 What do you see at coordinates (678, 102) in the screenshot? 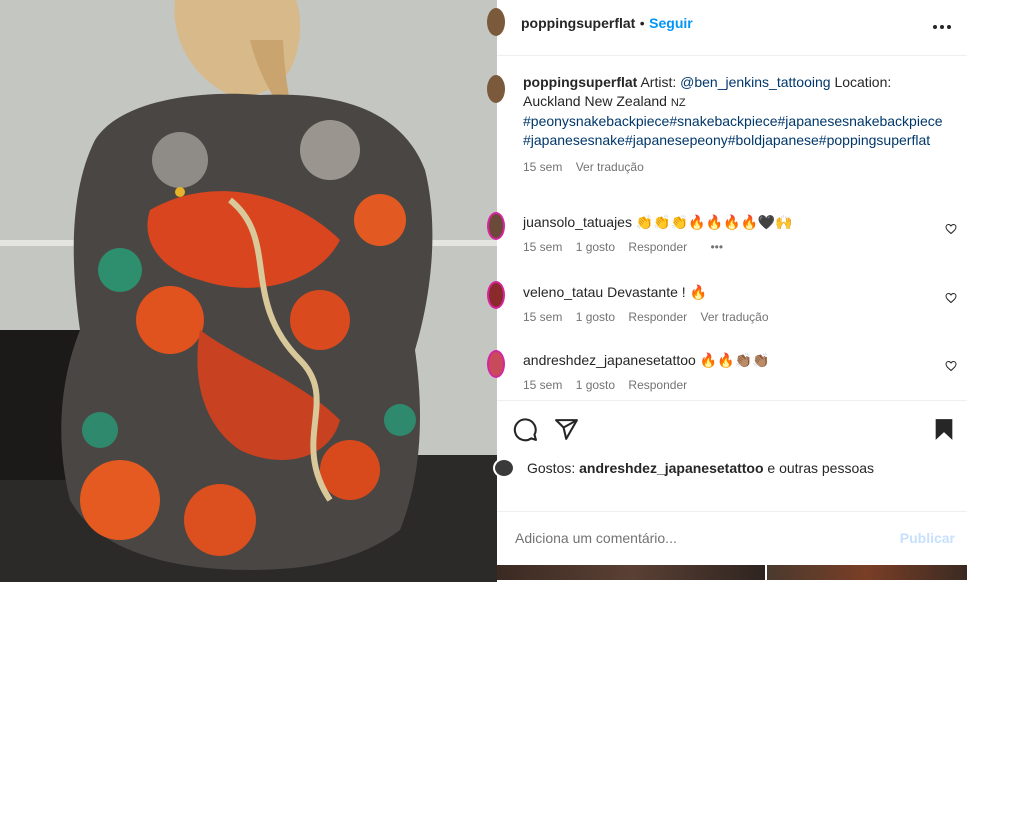
I see `nz-flag-icon: NZ` at bounding box center [678, 102].